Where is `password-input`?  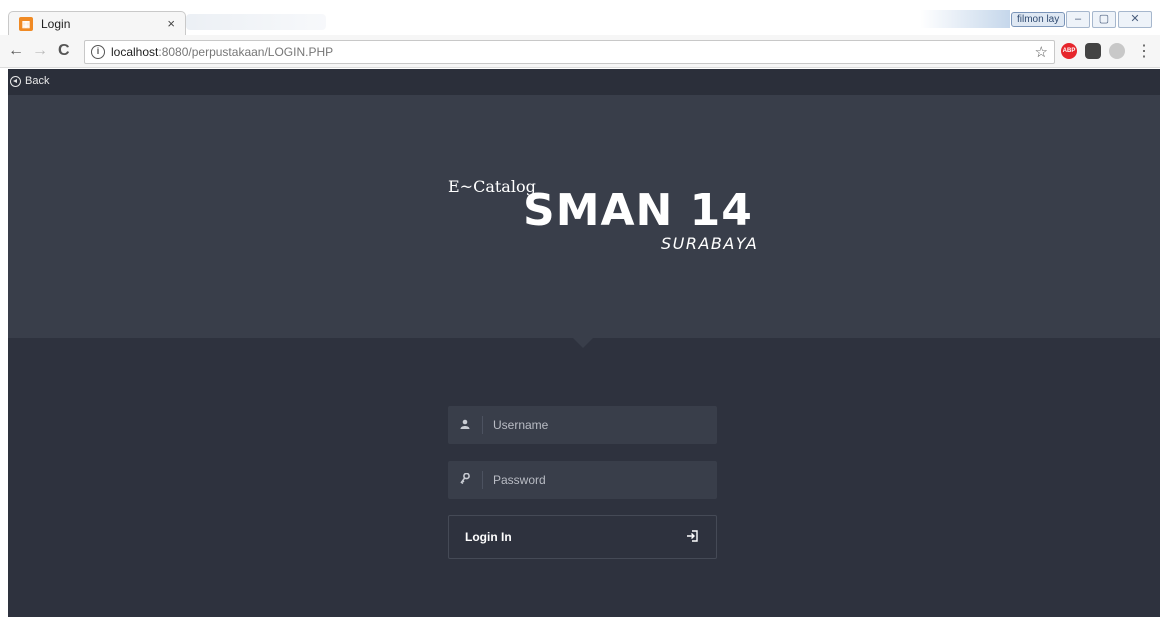 password-input is located at coordinates (600, 480).